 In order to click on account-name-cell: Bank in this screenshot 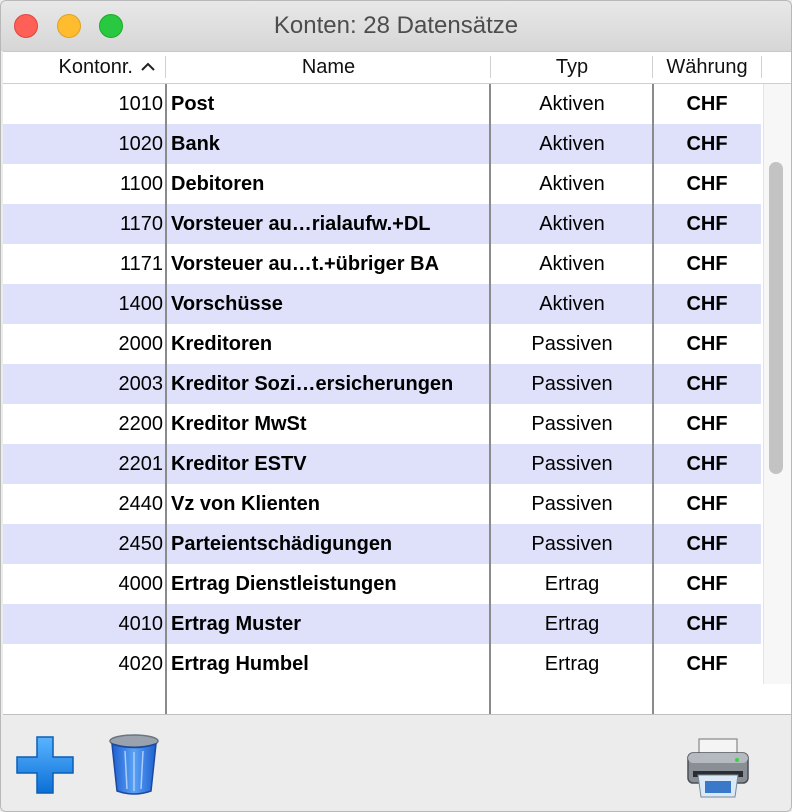, I will do `click(195, 144)`.